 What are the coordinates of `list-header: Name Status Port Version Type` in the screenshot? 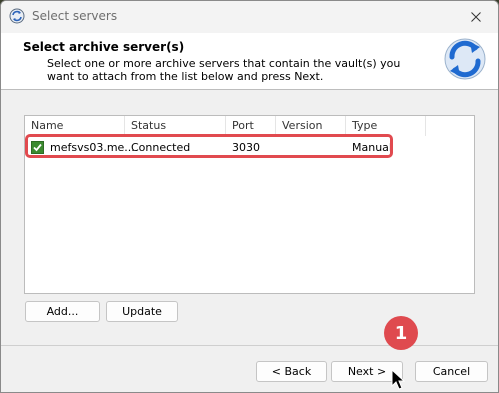 It's located at (249, 126).